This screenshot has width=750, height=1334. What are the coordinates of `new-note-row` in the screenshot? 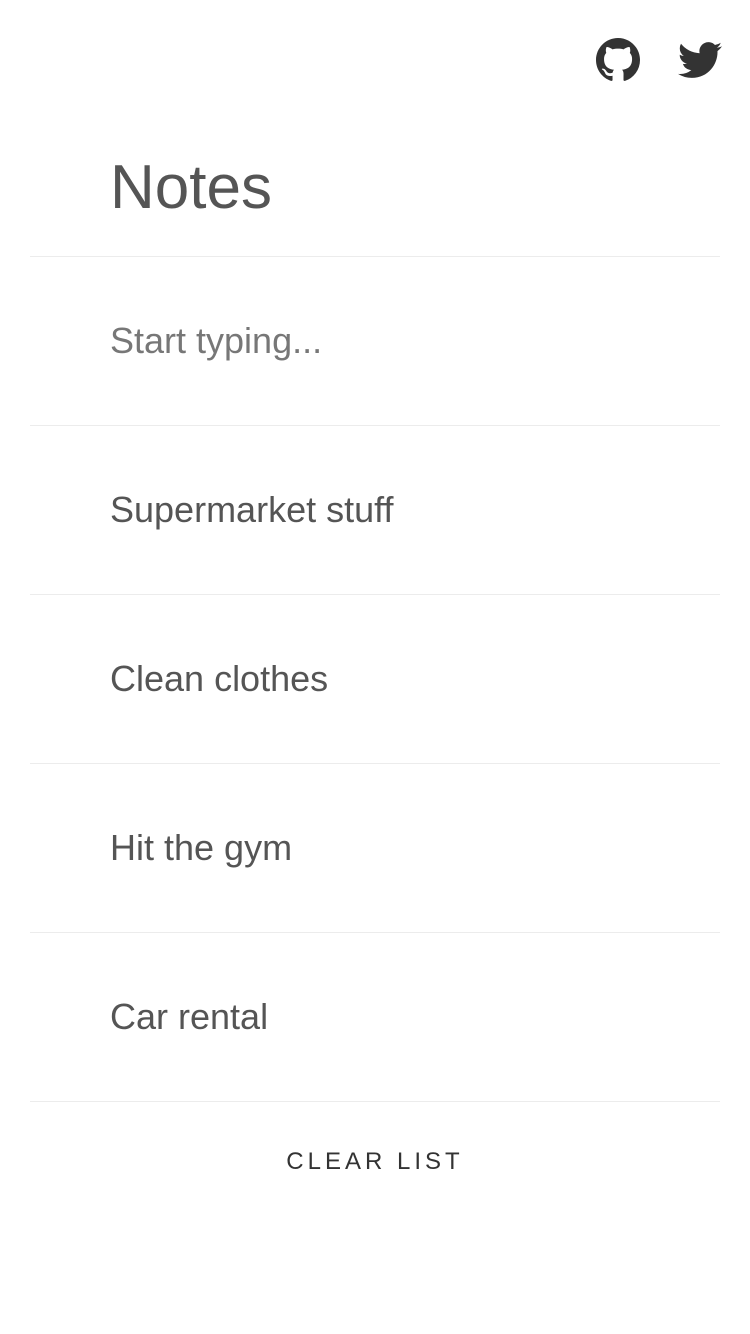 It's located at (375, 340).